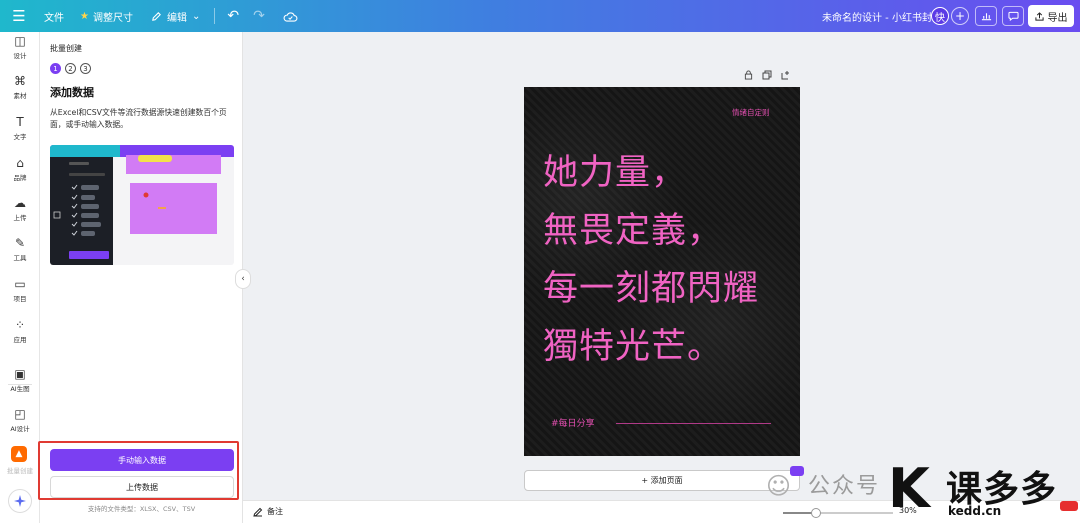  What do you see at coordinates (275, 511) in the screenshot?
I see `notes-label: 备注` at bounding box center [275, 511].